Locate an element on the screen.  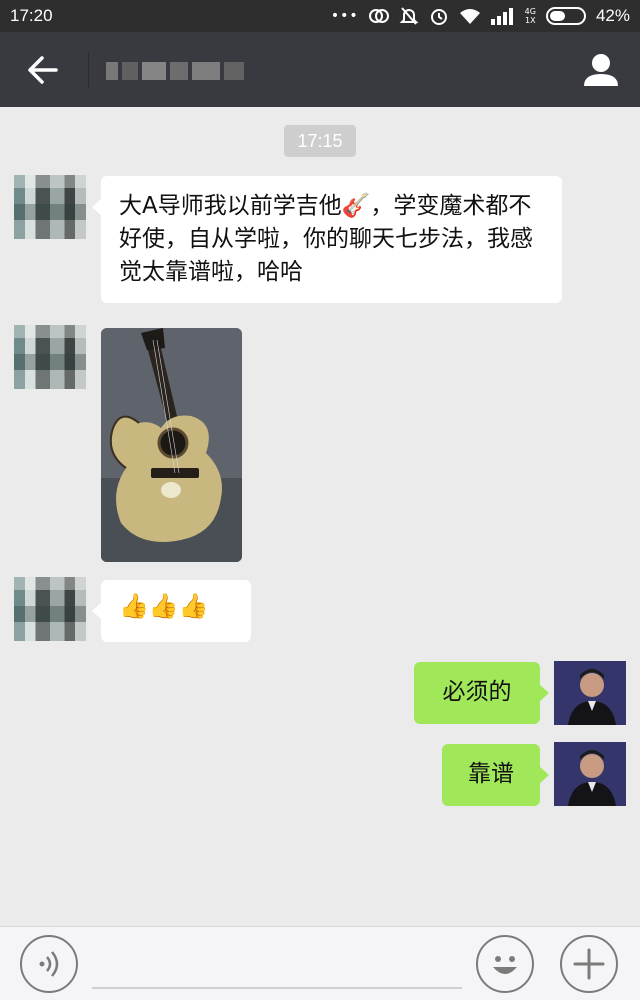
title-bar is located at coordinates (320, 69).